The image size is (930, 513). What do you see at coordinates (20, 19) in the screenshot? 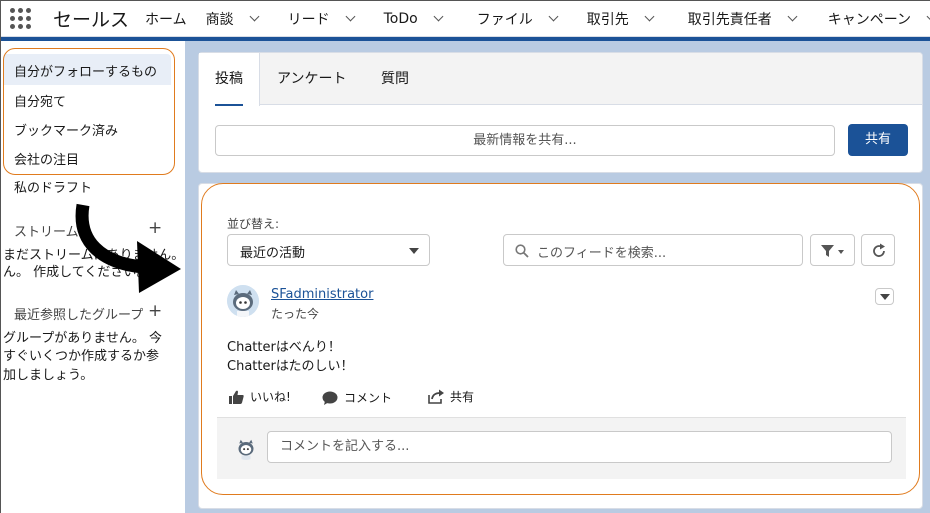
I see `app-launcher-icon` at bounding box center [20, 19].